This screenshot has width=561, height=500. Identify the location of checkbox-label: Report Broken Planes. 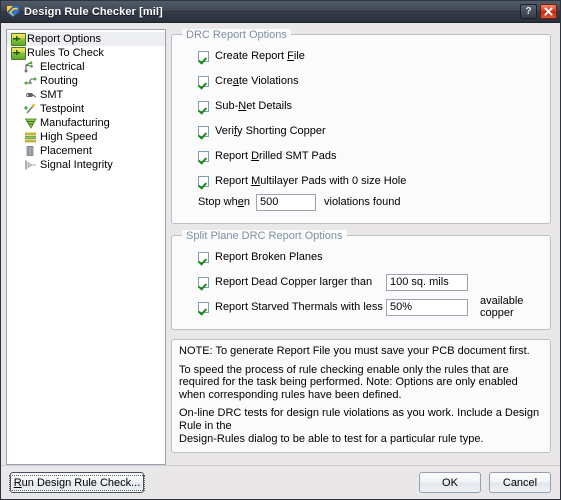
(269, 257).